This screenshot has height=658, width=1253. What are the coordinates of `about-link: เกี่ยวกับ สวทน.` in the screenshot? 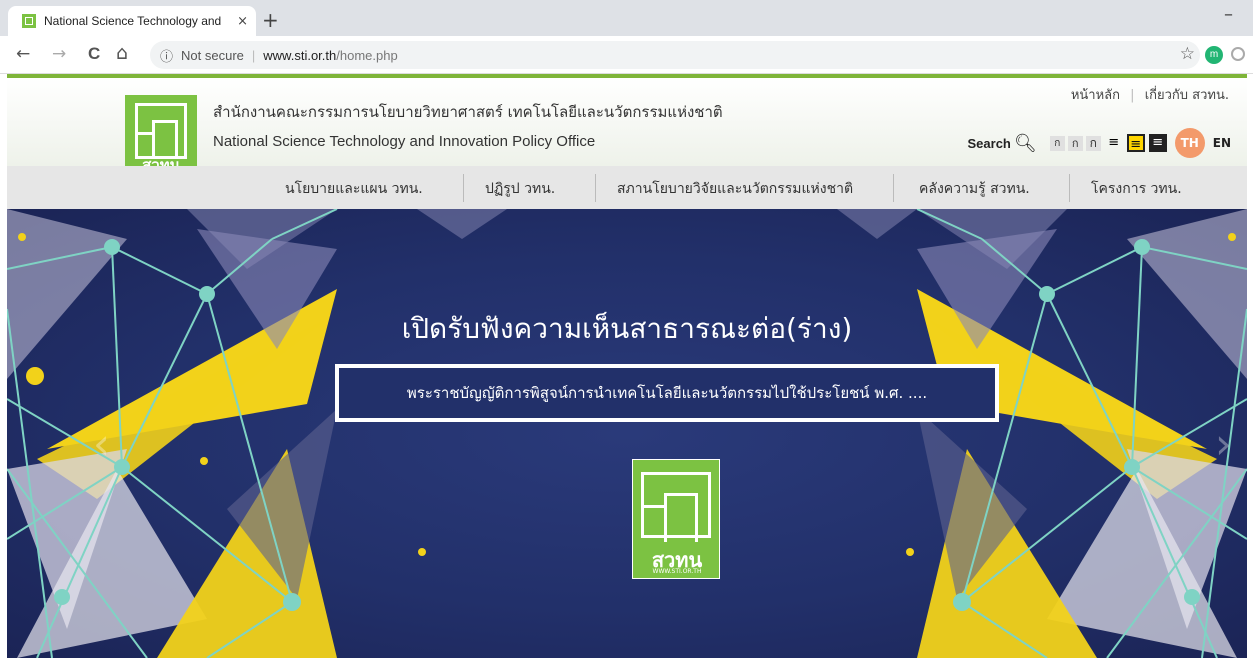 It's located at (1187, 95).